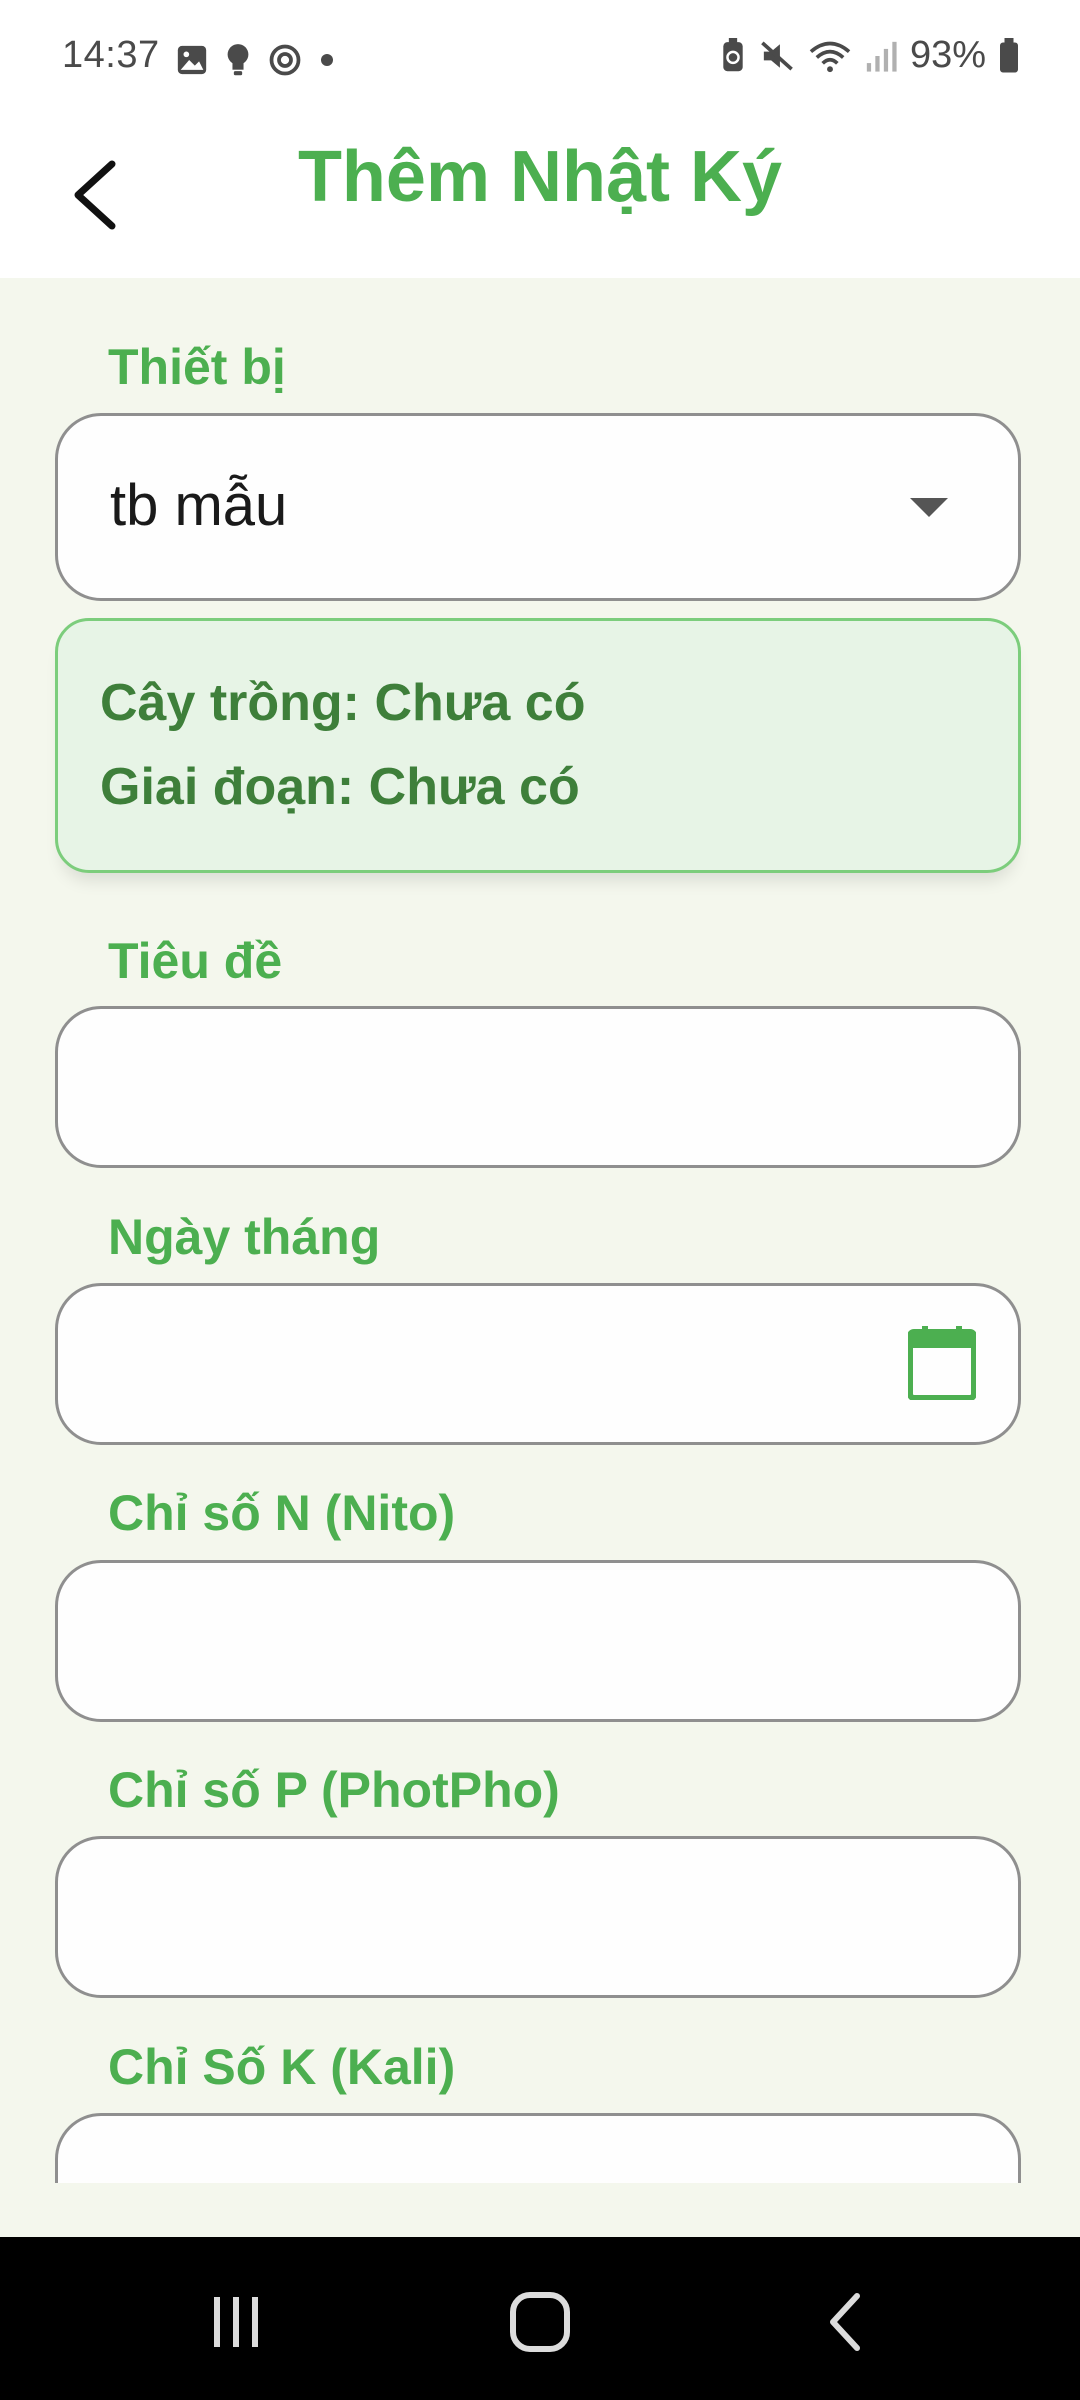 Image resolution: width=1080 pixels, height=2400 pixels. What do you see at coordinates (327, 60) in the screenshot?
I see `dot-icon` at bounding box center [327, 60].